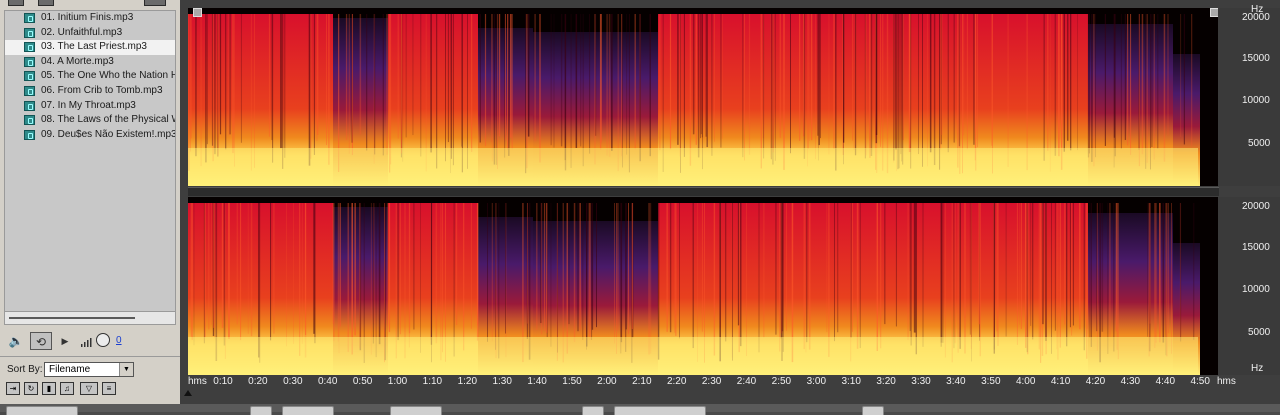  Describe the element at coordinates (258, 381) in the screenshot. I see `time-tick: 0:20` at that location.